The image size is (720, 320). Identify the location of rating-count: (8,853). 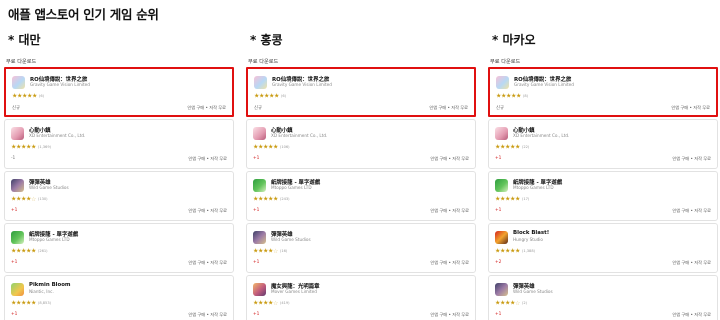
(44, 303).